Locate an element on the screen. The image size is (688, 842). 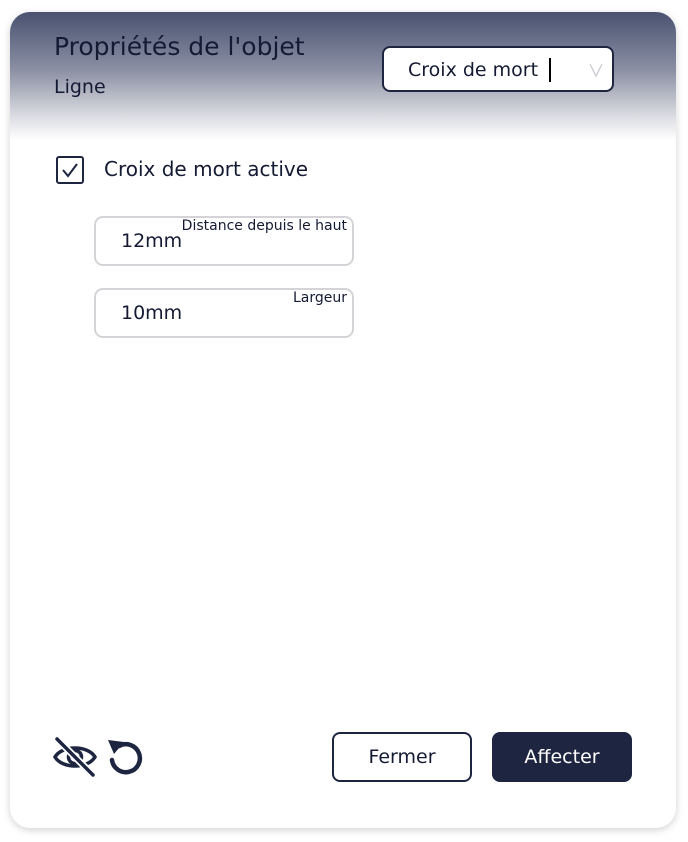
property-type-select: Croix de mort is located at coordinates (498, 69).